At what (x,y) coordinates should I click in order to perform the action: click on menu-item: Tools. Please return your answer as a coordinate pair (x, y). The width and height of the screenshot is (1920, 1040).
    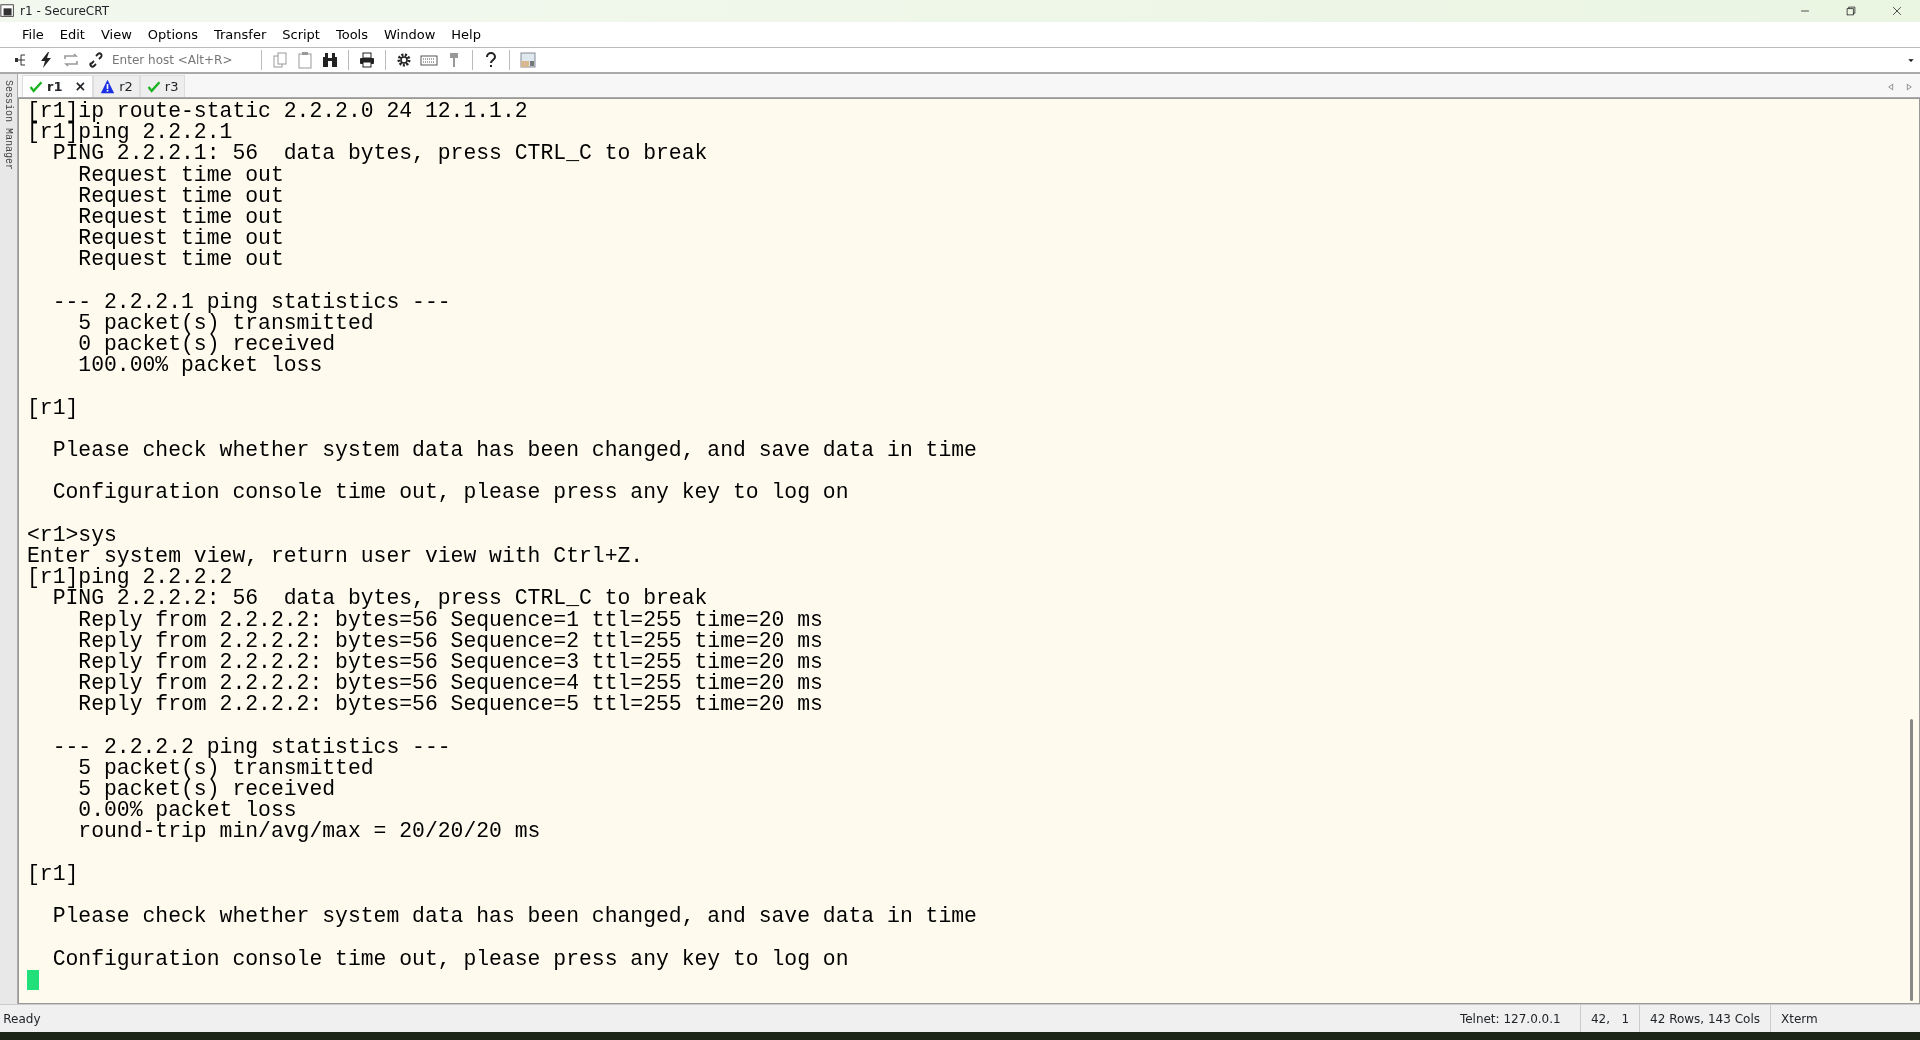
    Looking at the image, I should click on (352, 34).